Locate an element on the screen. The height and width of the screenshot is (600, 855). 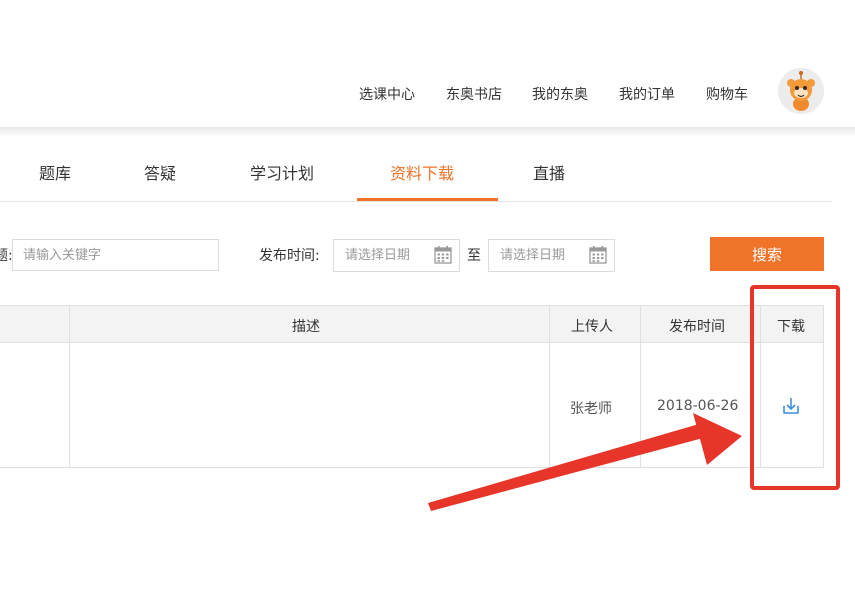
start-date-field is located at coordinates (396, 255).